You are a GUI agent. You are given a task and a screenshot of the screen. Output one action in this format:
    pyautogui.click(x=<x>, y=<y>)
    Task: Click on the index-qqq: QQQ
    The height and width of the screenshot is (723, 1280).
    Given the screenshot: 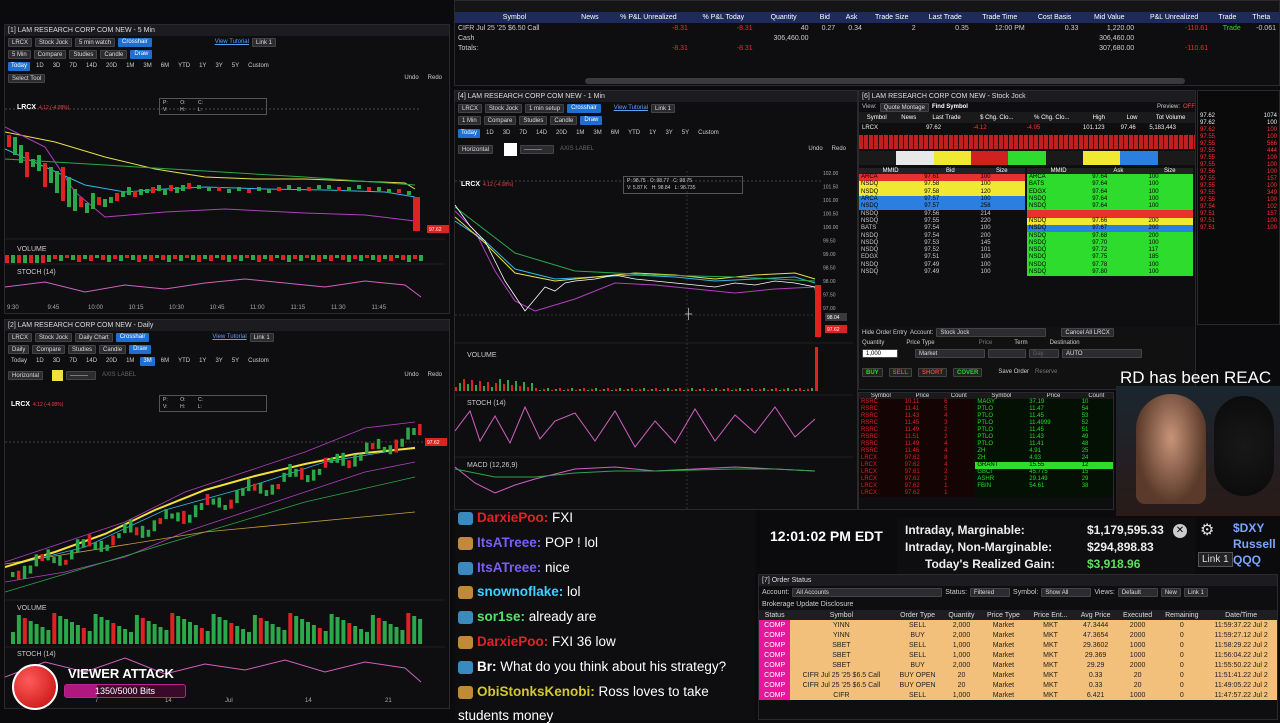 What is the action you would take?
    pyautogui.click(x=1254, y=560)
    